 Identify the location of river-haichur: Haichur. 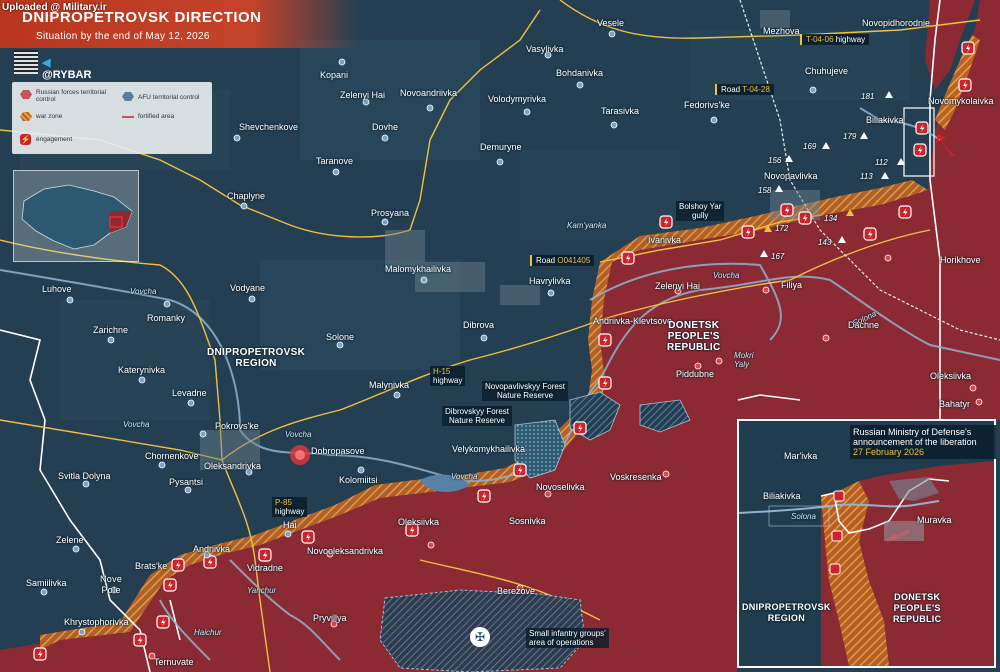
(208, 632).